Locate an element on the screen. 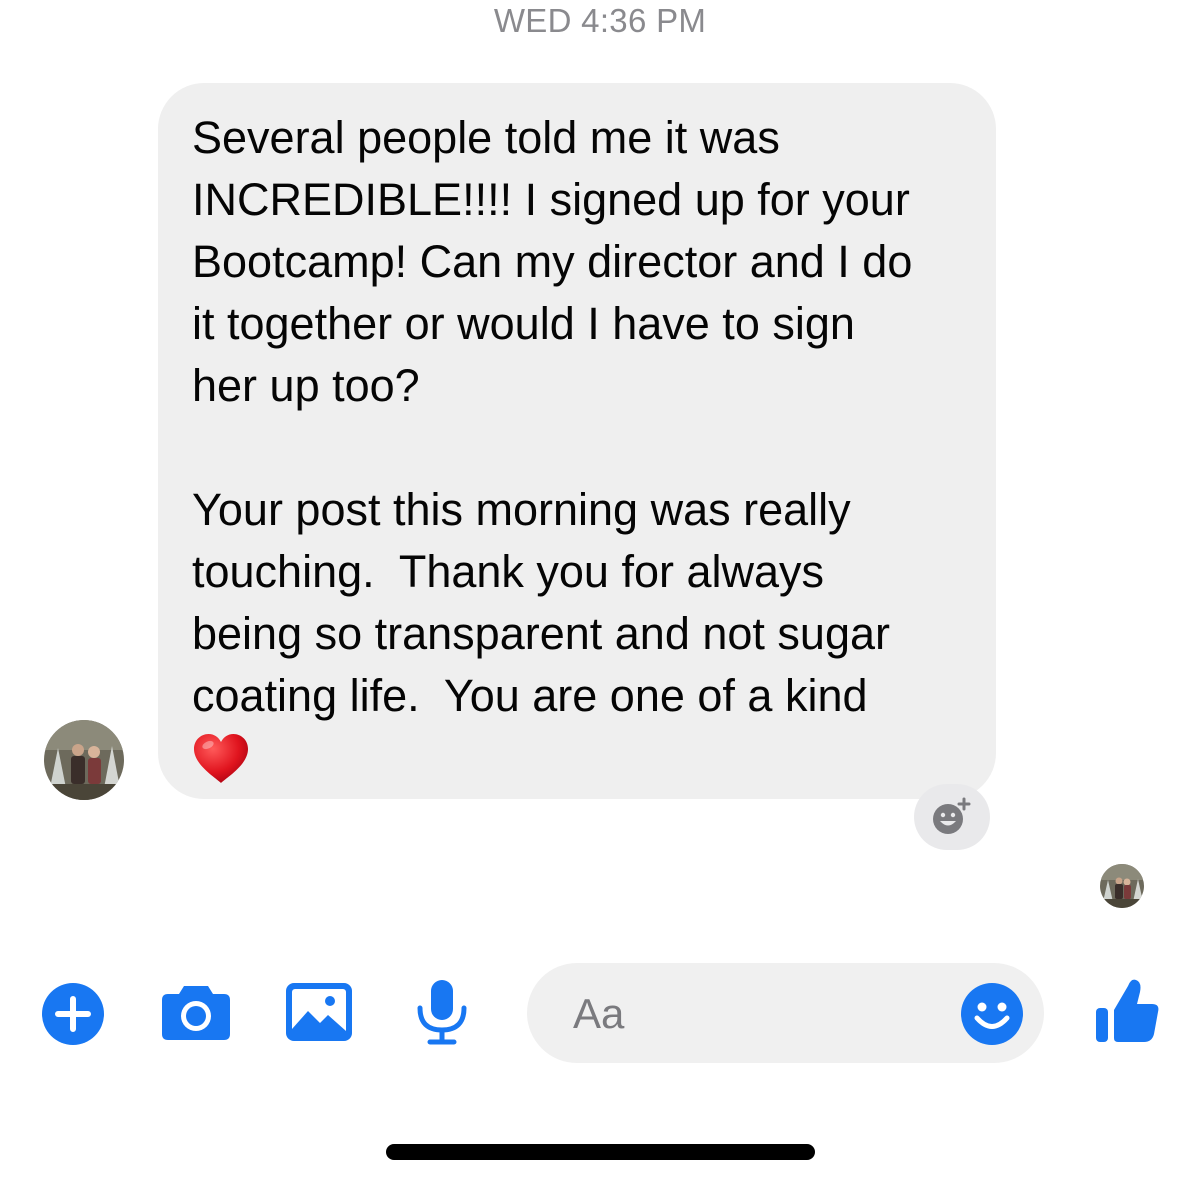  microphone-icon is located at coordinates (442, 1012).